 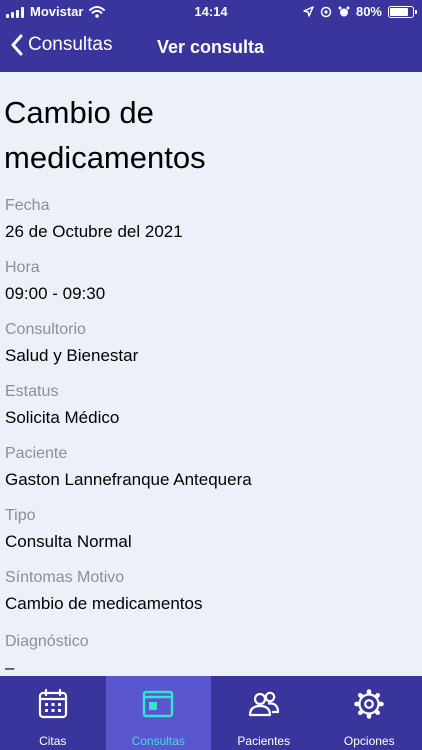 What do you see at coordinates (368, 11) in the screenshot?
I see `battery-percent: 80%` at bounding box center [368, 11].